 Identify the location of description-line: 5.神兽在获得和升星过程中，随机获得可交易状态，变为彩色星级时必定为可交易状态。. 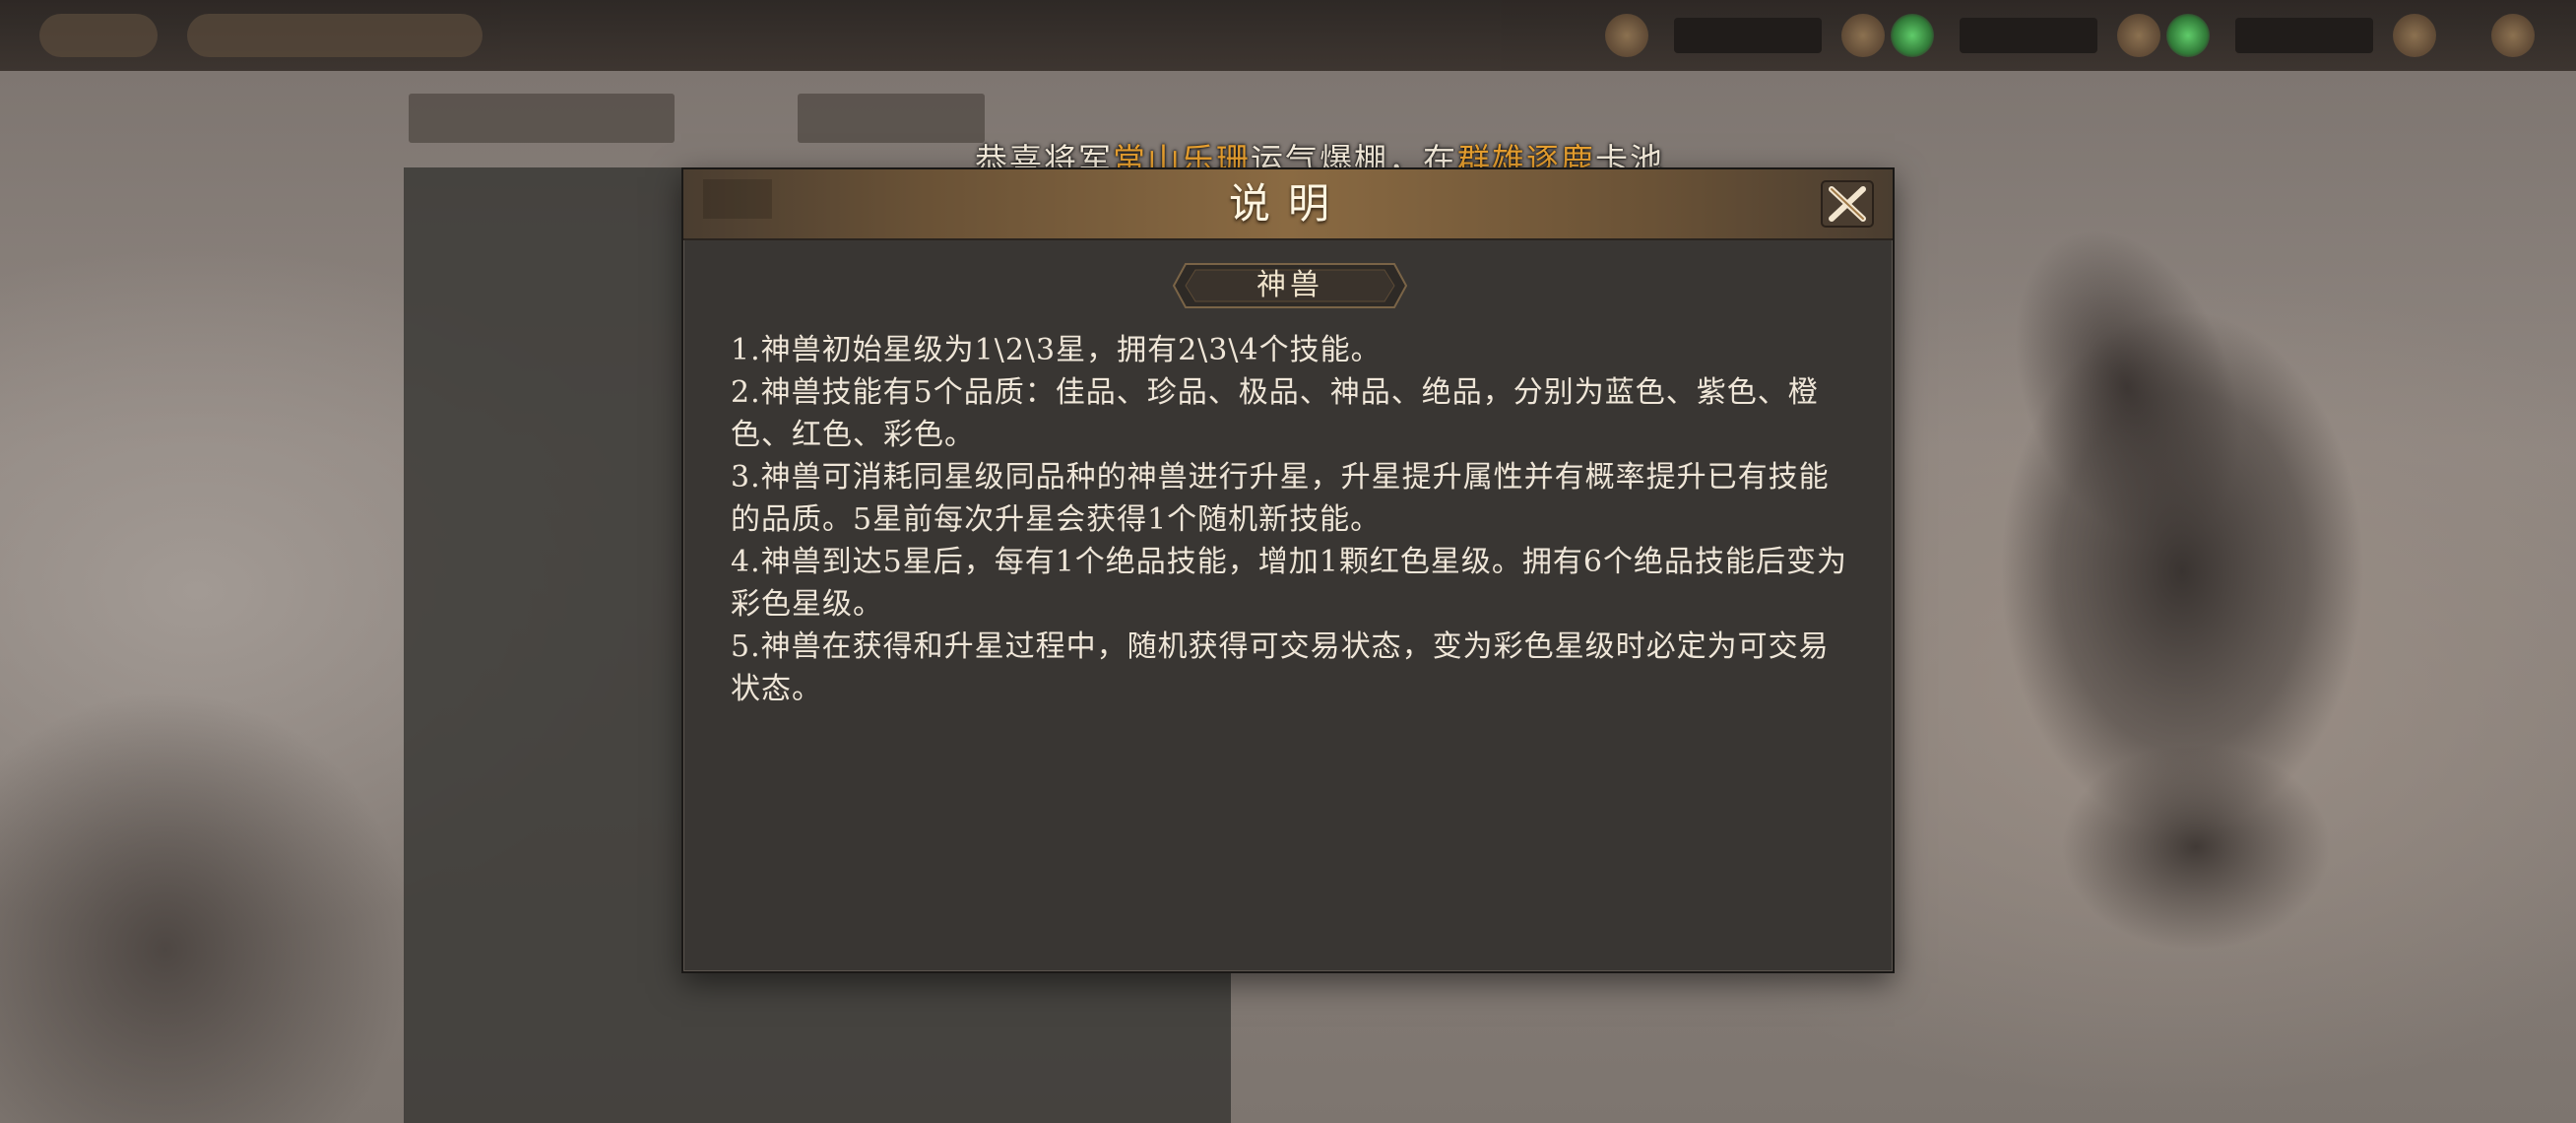
(1280, 667).